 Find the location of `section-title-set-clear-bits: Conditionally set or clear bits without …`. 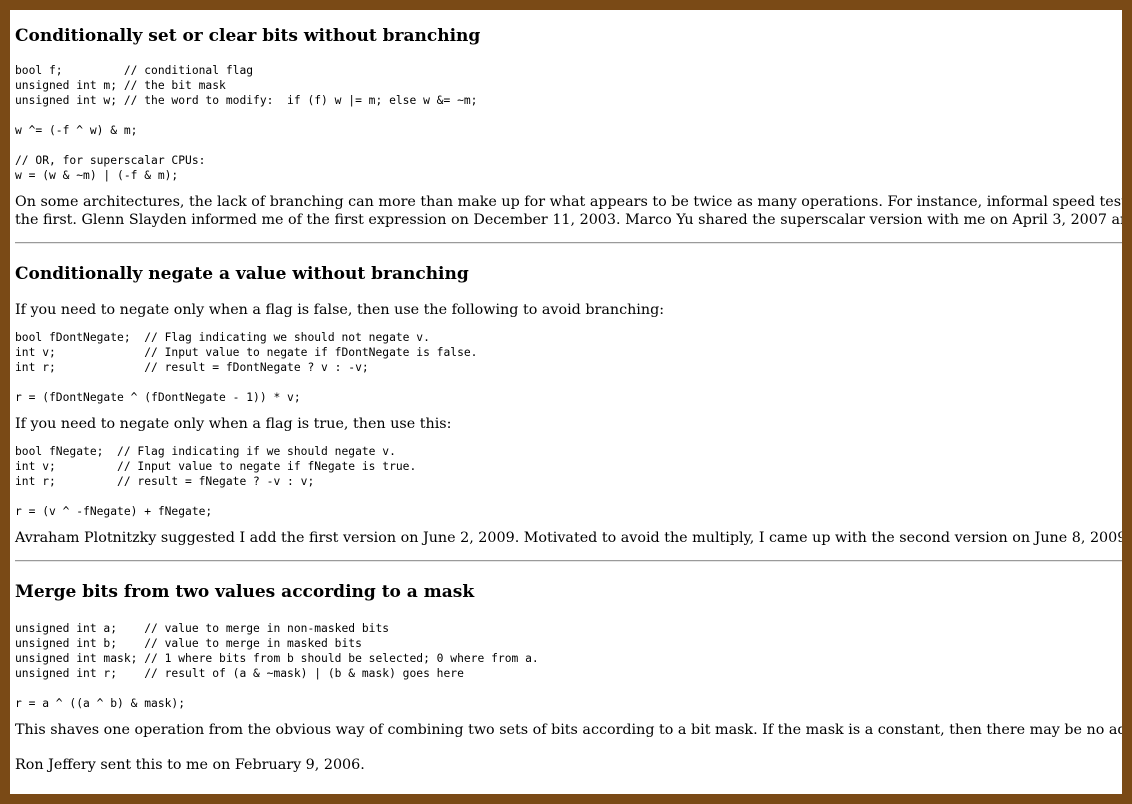

section-title-set-clear-bits: Conditionally set or clear bits without … is located at coordinates (248, 36).